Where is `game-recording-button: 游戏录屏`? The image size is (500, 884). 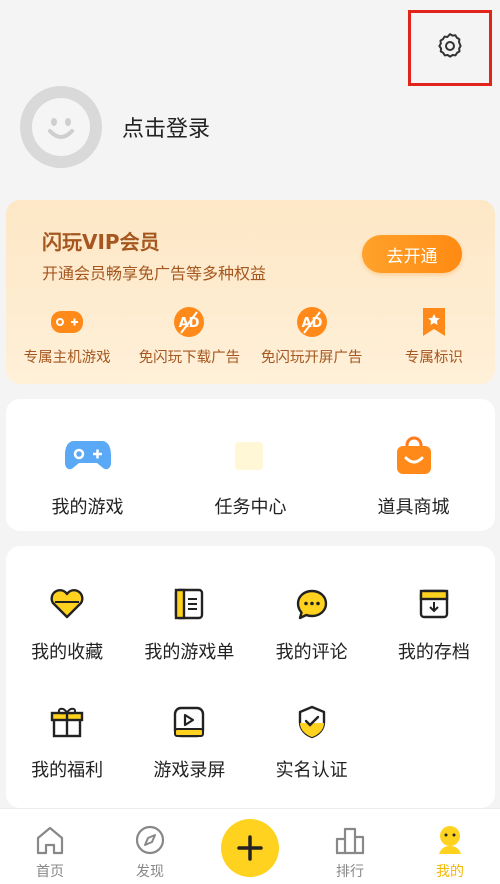
game-recording-button: 游戏录屏 is located at coordinates (189, 743).